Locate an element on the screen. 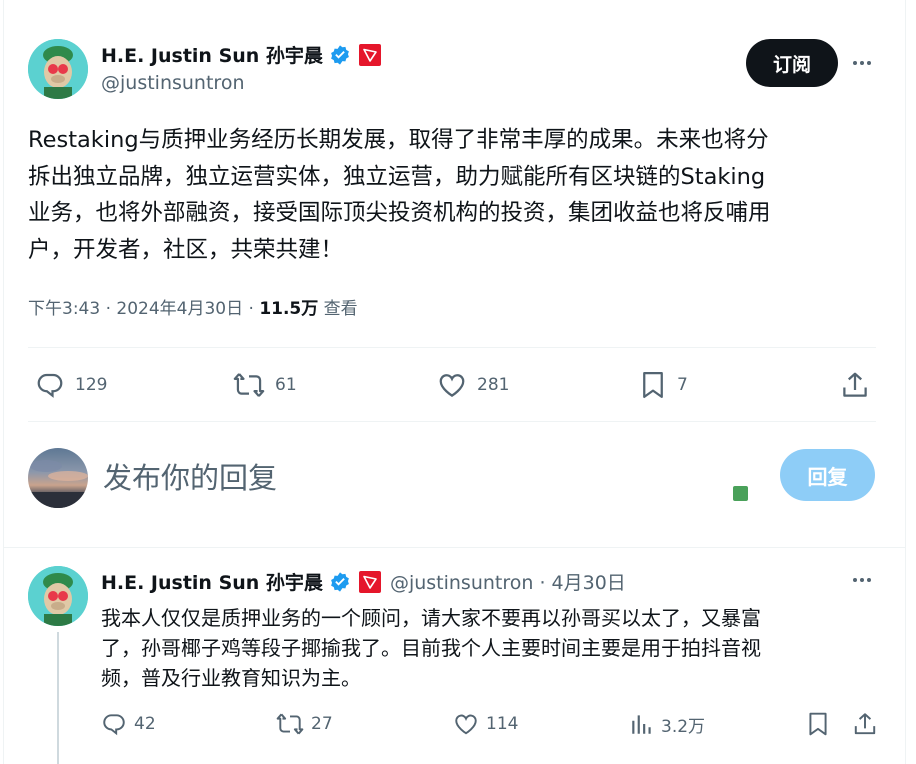 Image resolution: width=916 pixels, height=764 pixels. bookmark-action: 7 is located at coordinates (663, 385).